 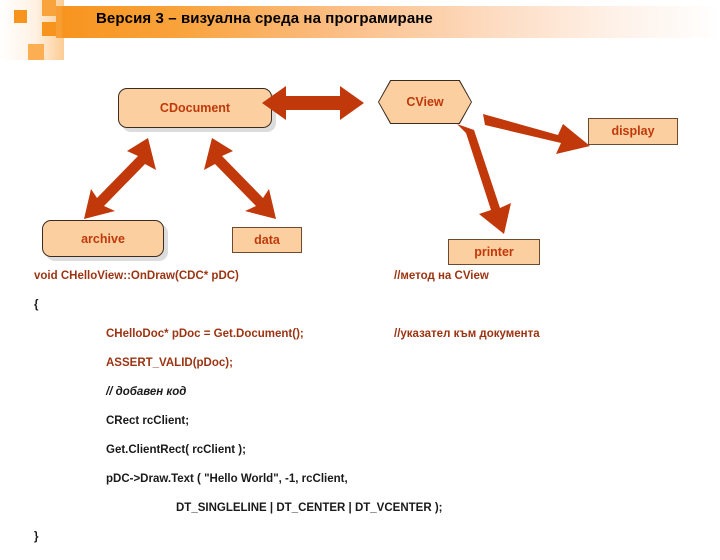 What do you see at coordinates (120, 178) in the screenshot?
I see `arrow-cdocument-archive` at bounding box center [120, 178].